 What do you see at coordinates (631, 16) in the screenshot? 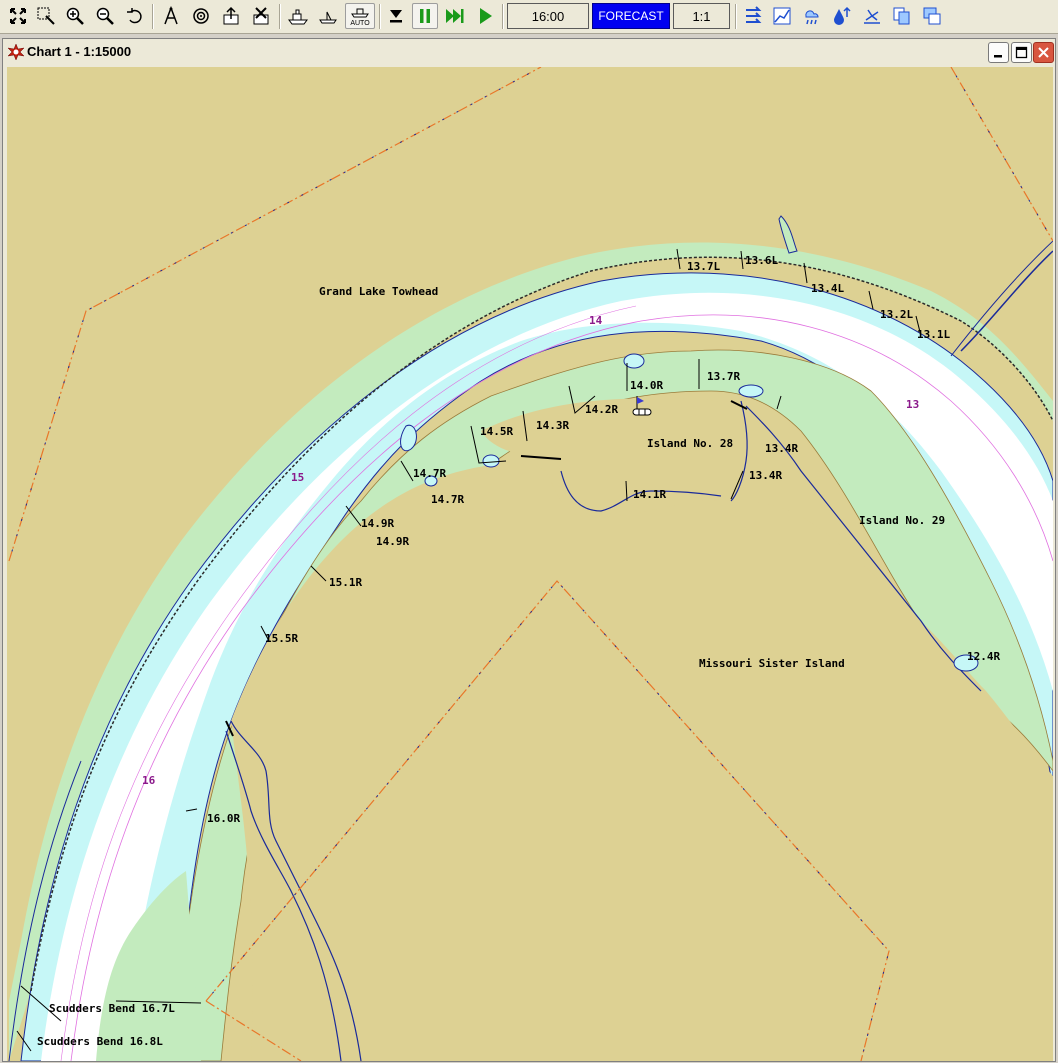
I see `forecast-button: FORECAST` at bounding box center [631, 16].